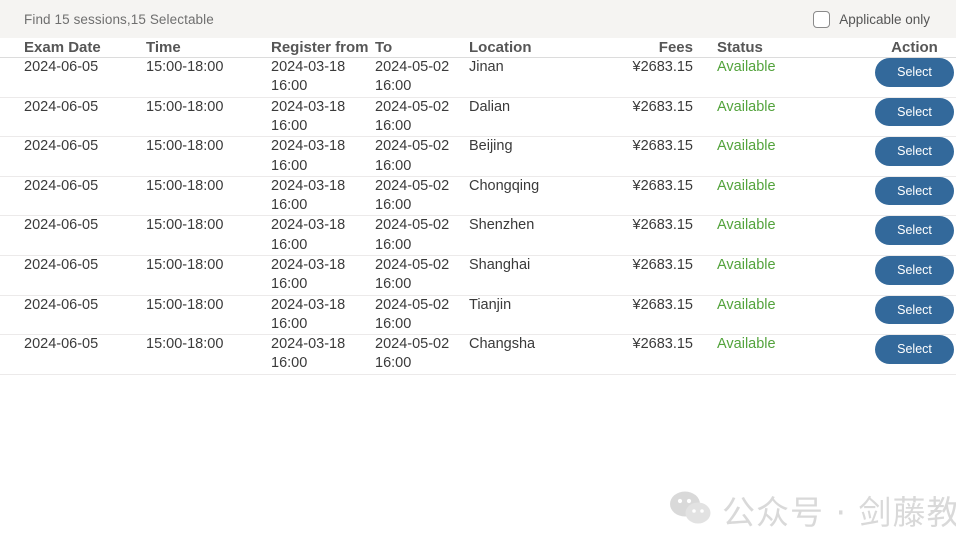 Image resolution: width=956 pixels, height=547 pixels. I want to click on results-summary: Find 15 sessions,15 Selectable, so click(119, 19).